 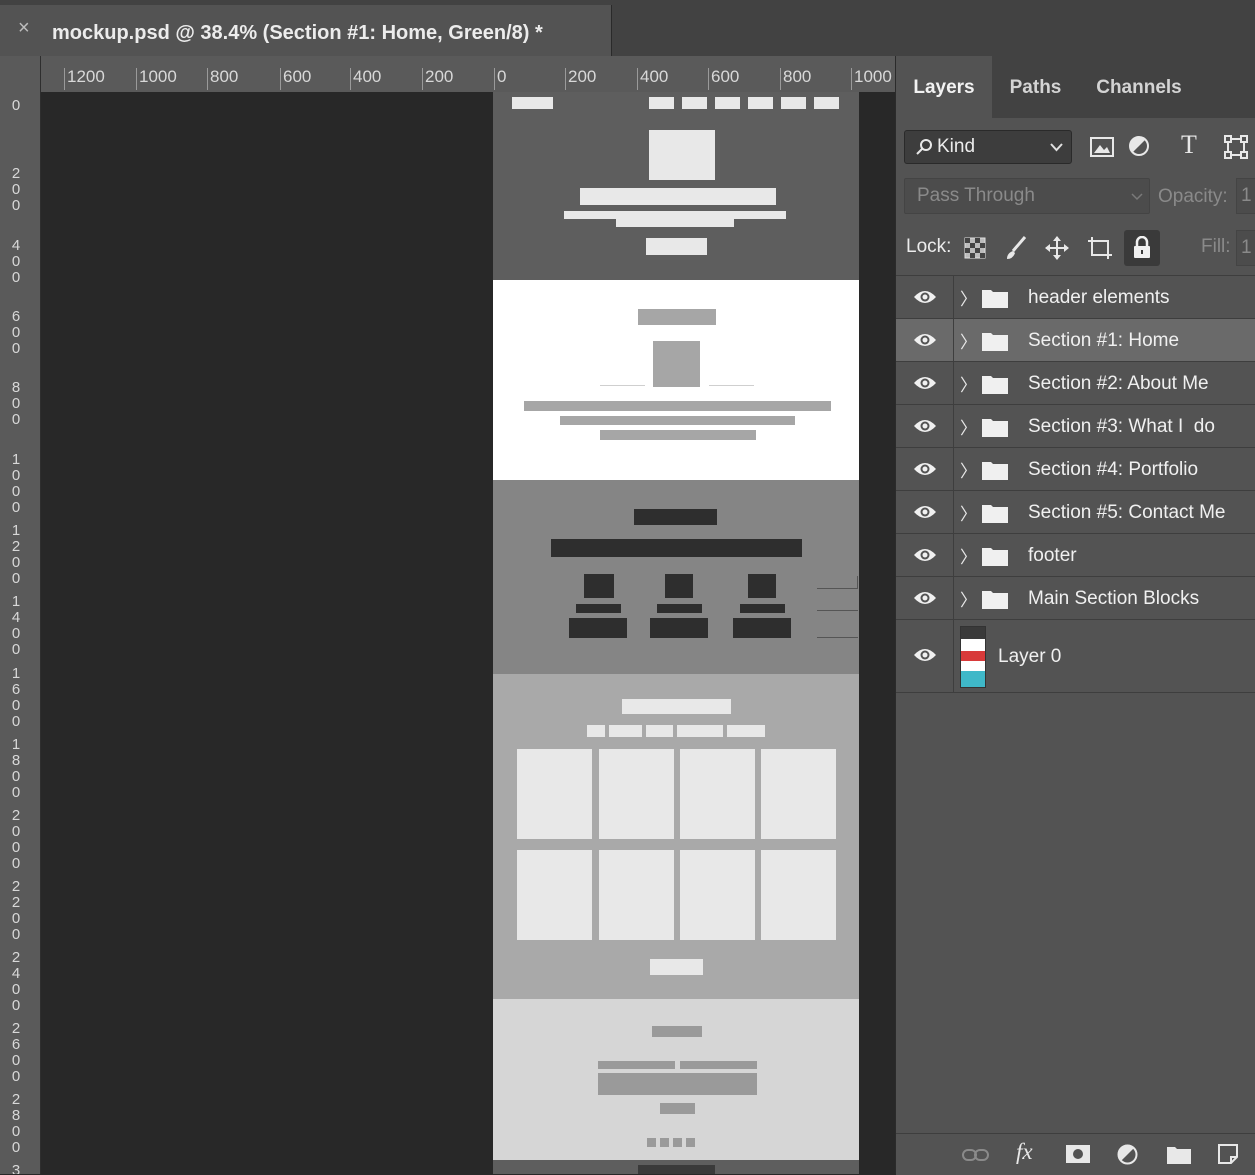 What do you see at coordinates (976, 1155) in the screenshot?
I see `link-icon` at bounding box center [976, 1155].